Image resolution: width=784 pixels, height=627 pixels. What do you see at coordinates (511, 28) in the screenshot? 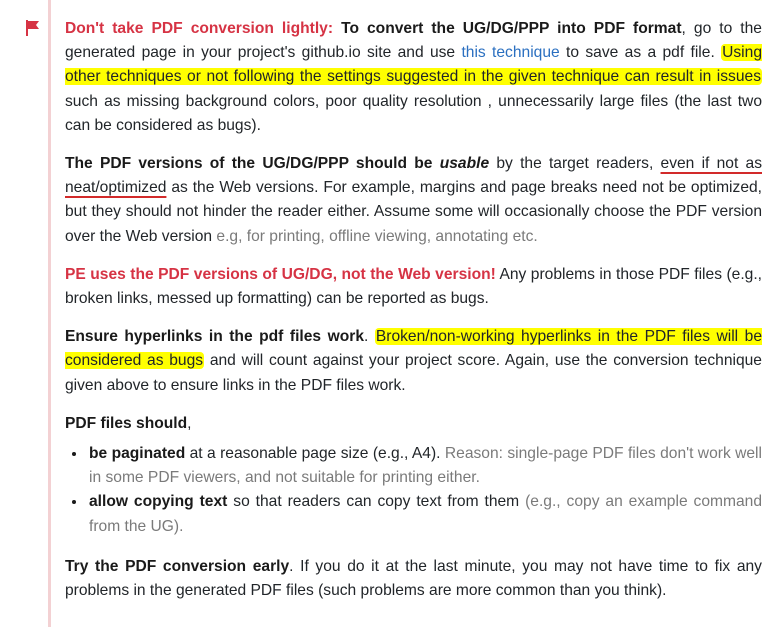
I see `bold-text: To convert the UG/DG/PPP into PDF format` at bounding box center [511, 28].